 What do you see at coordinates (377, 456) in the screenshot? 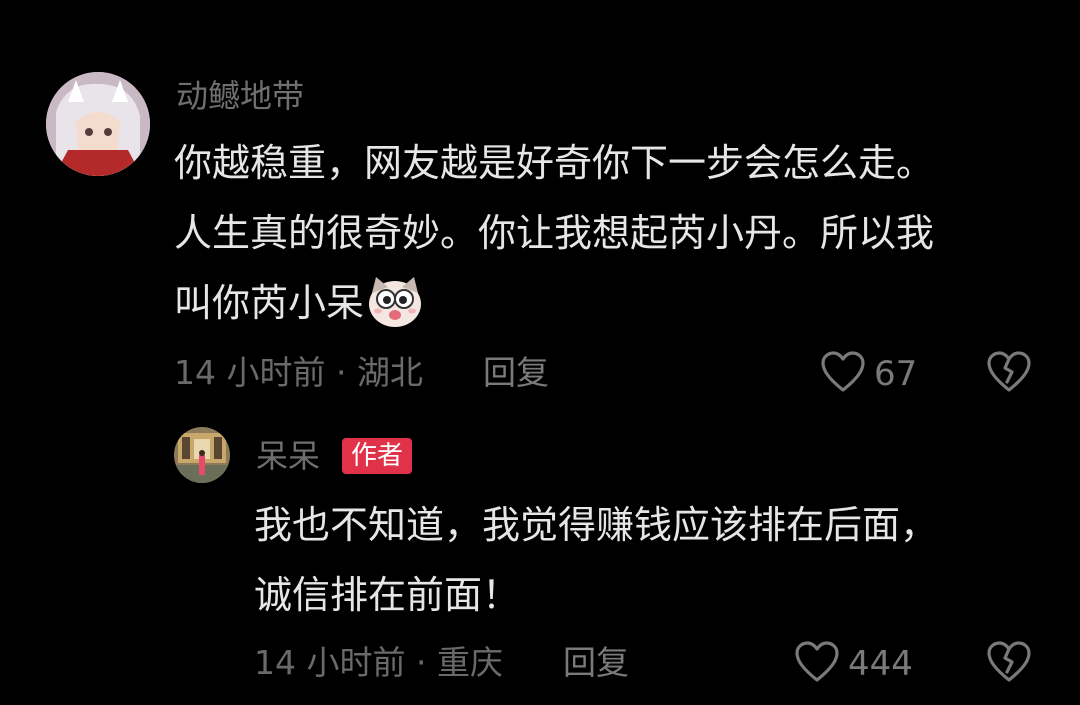
I see `author-badge: 作者` at bounding box center [377, 456].